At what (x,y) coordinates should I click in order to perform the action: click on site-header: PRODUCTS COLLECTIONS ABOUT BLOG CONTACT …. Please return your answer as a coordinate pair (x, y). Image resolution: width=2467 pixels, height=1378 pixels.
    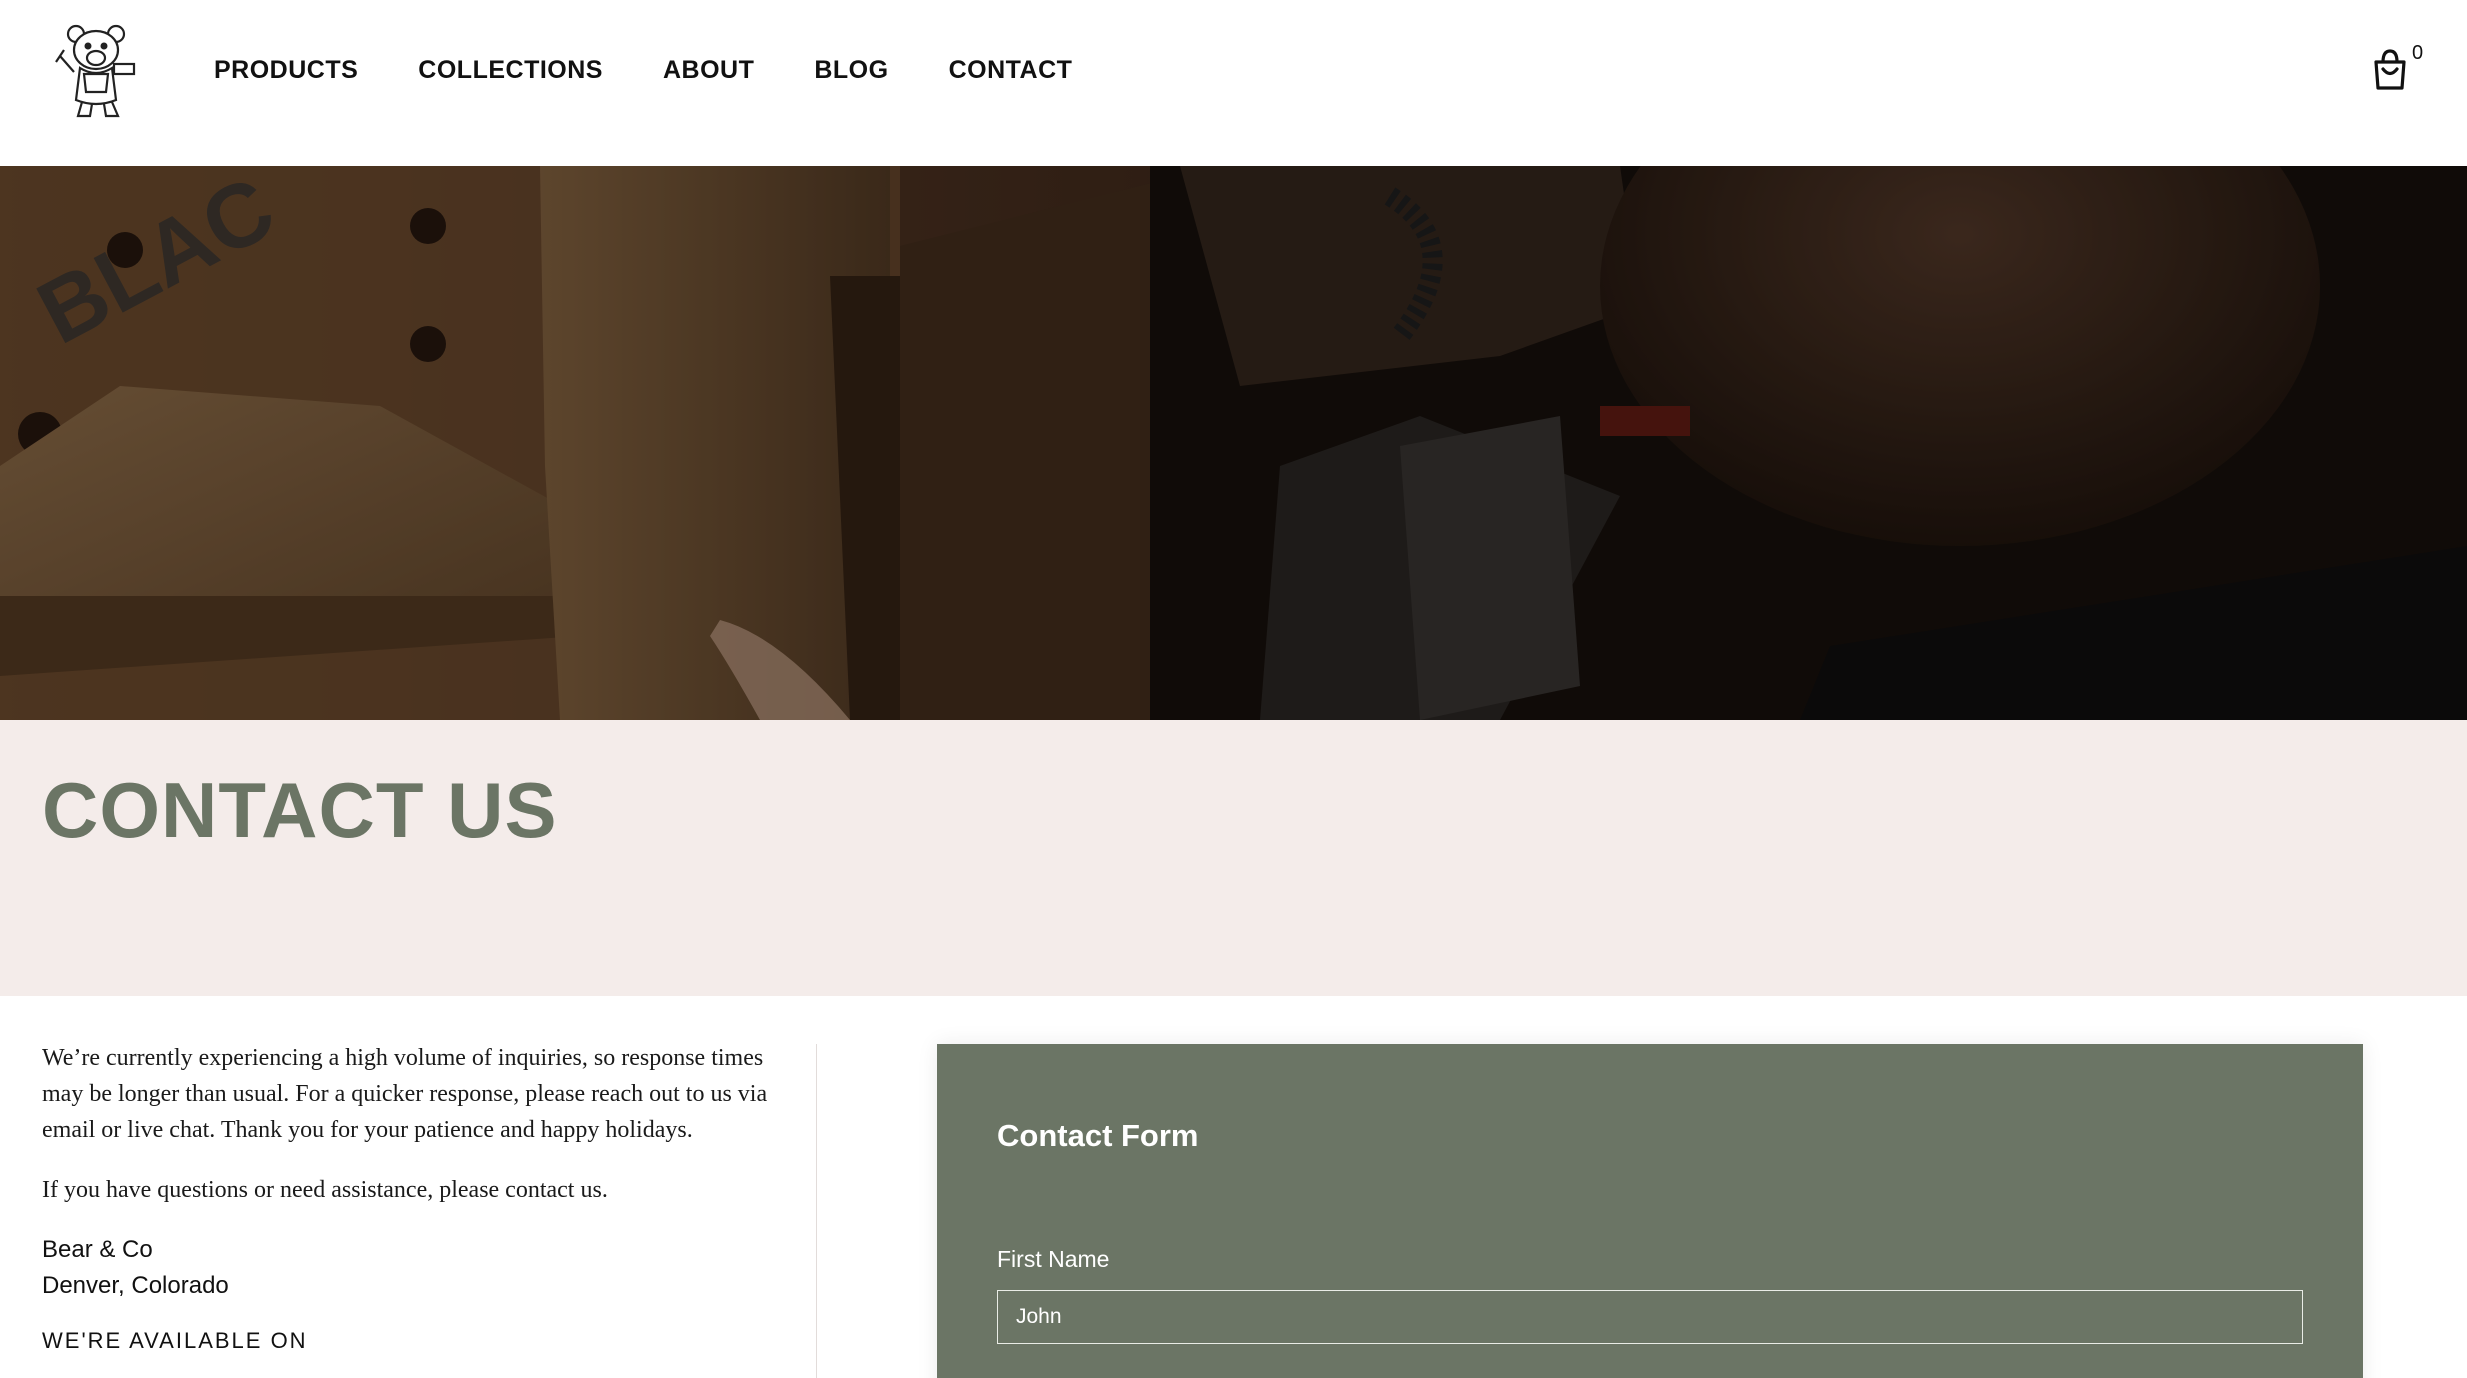
    Looking at the image, I should click on (1233, 83).